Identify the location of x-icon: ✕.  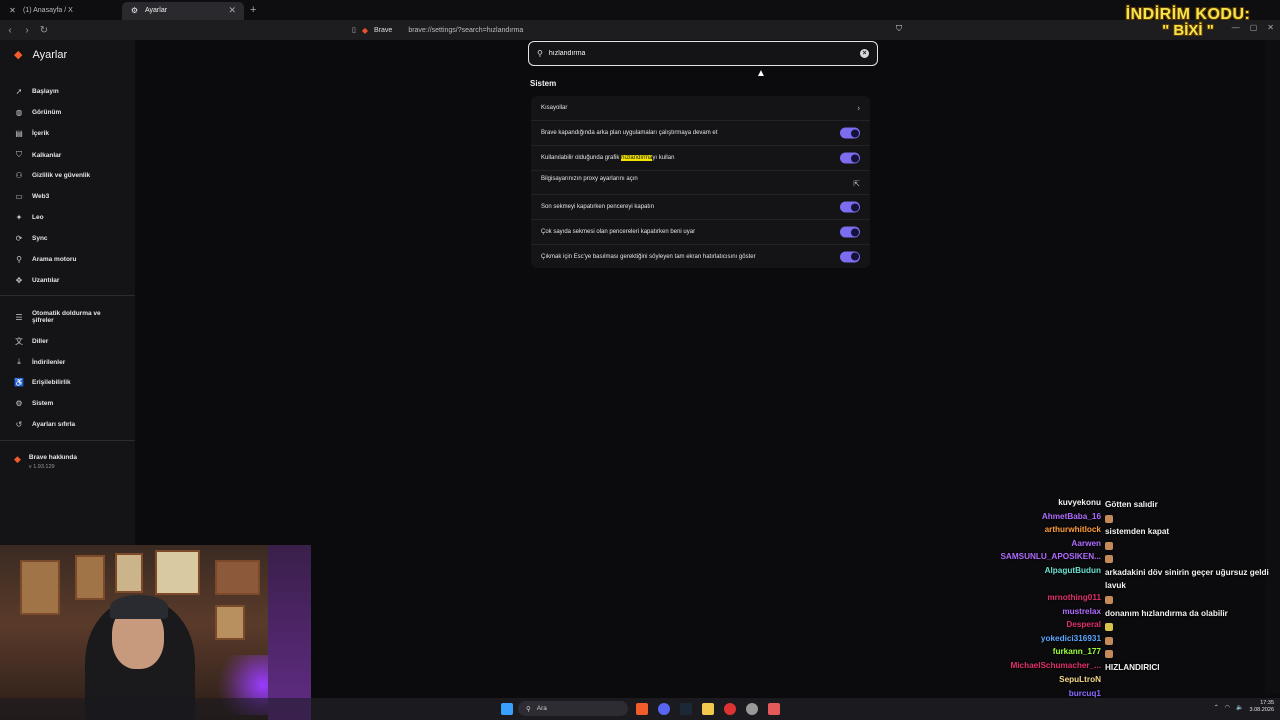
(12, 10).